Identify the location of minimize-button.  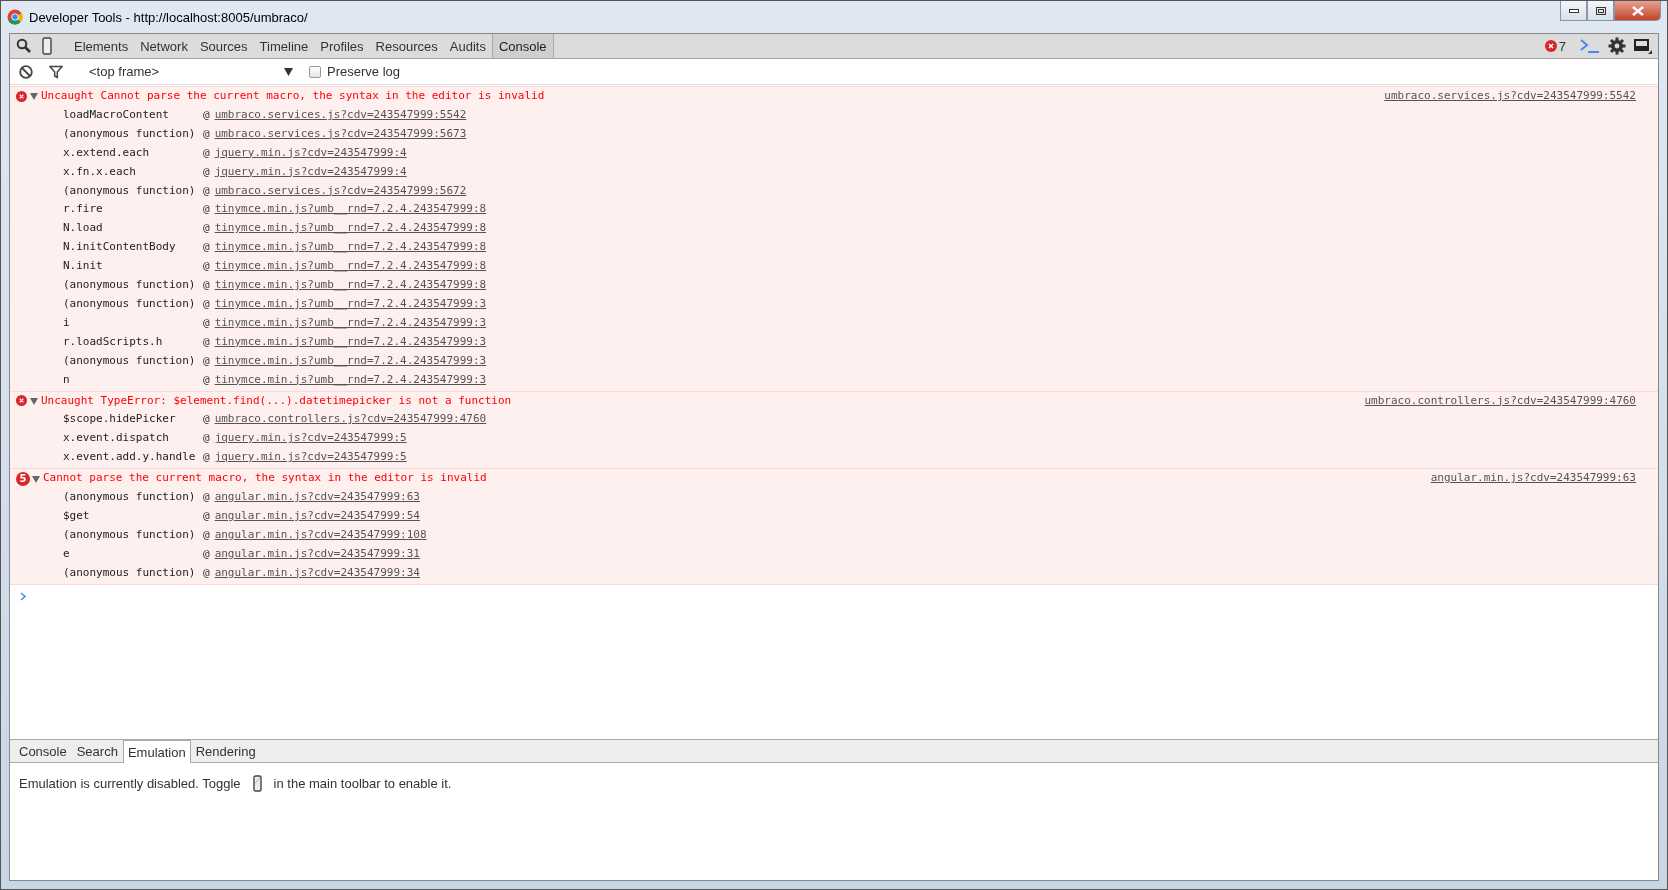
(1573, 11).